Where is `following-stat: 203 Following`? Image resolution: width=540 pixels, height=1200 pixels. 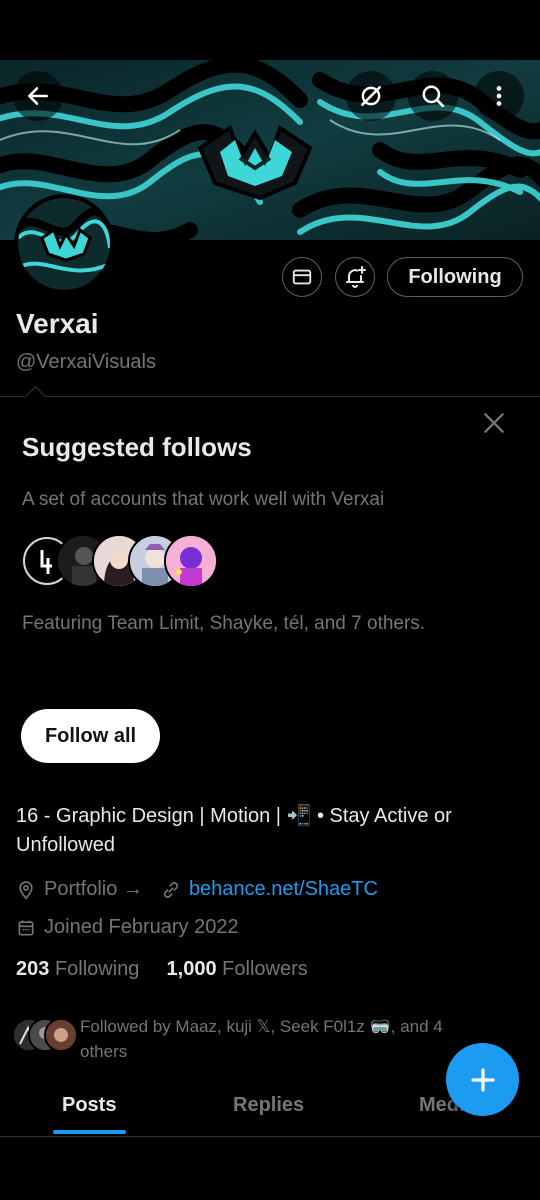
following-stat: 203 Following is located at coordinates (77, 969).